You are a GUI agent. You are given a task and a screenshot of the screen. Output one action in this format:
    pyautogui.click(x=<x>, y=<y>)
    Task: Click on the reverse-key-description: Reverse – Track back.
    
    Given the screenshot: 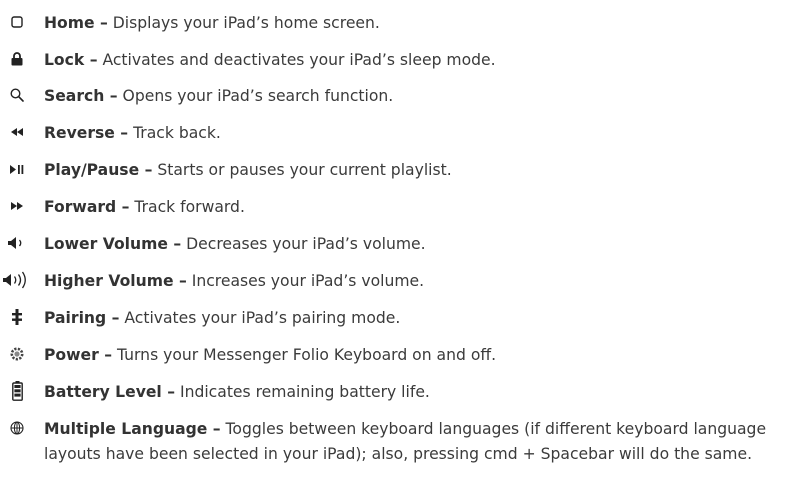 What is the action you would take?
    pyautogui.click(x=409, y=133)
    